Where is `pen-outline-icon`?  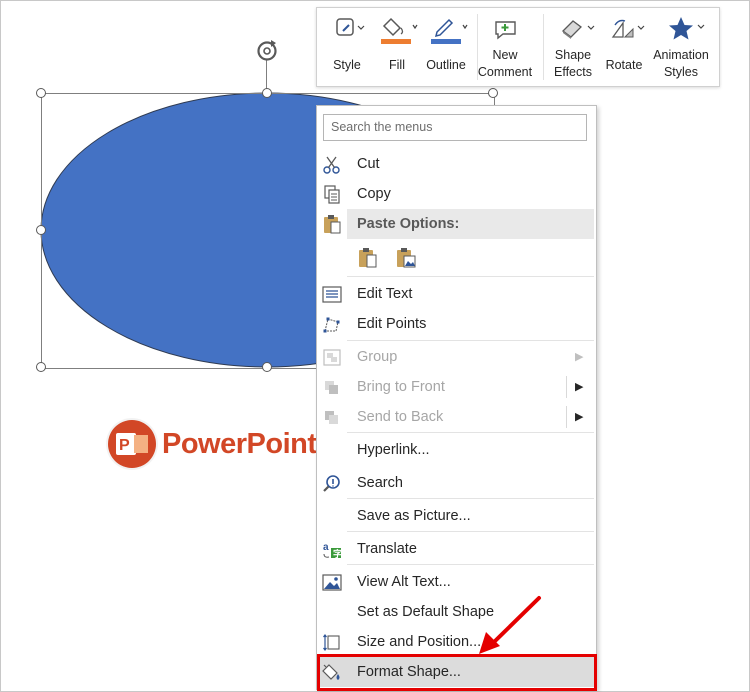
pen-outline-icon is located at coordinates (449, 31).